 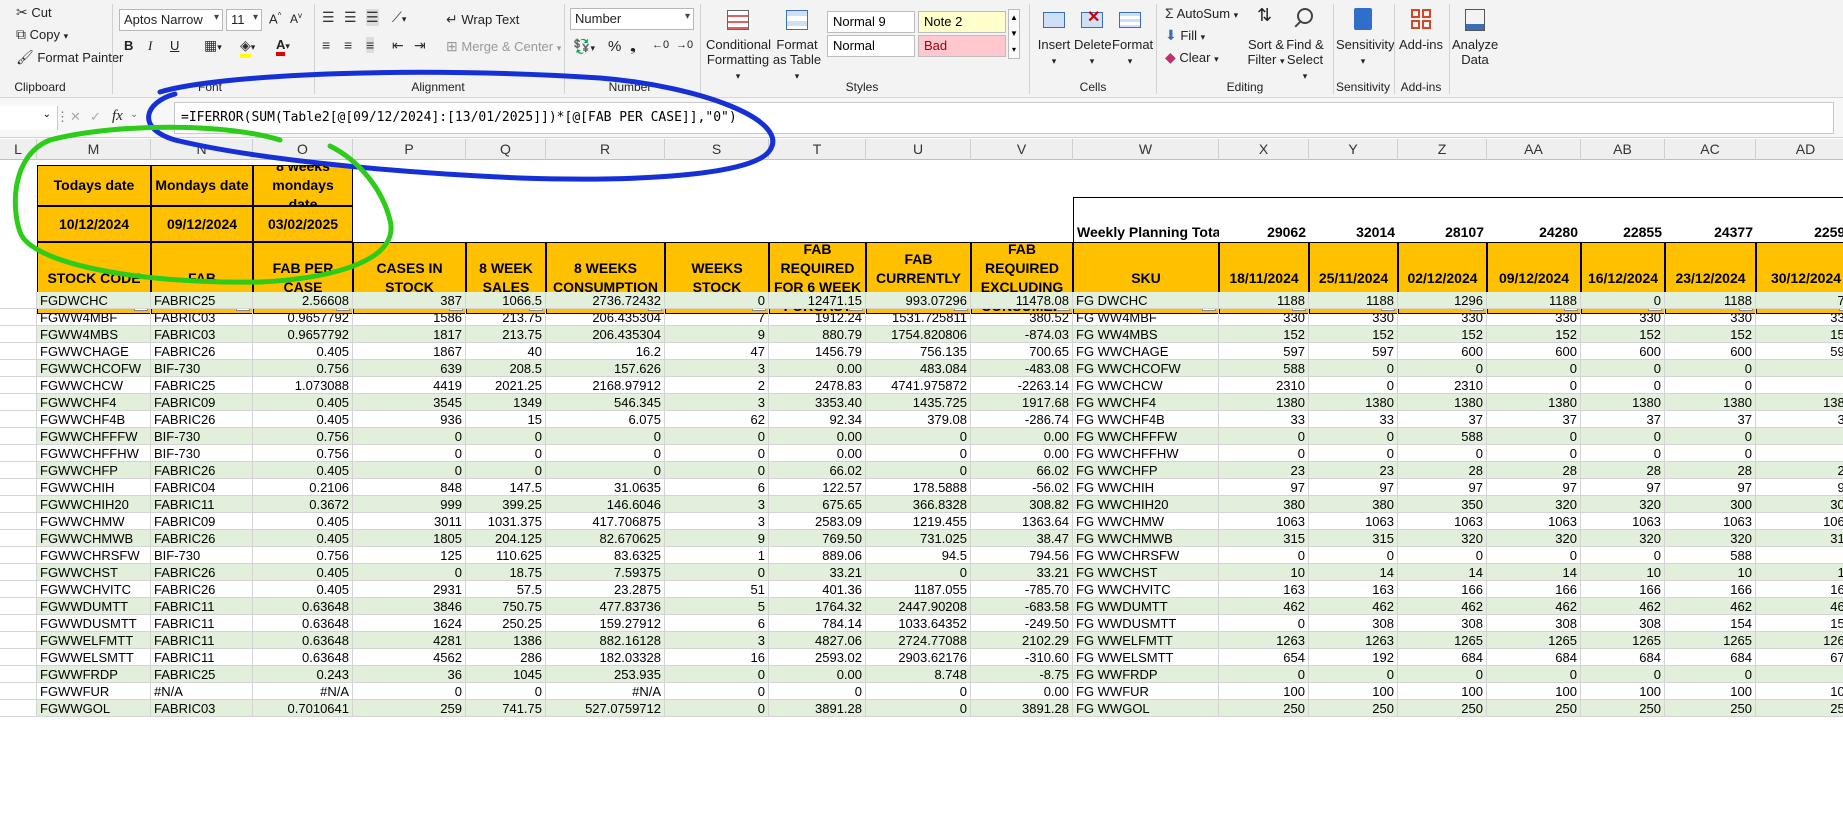 I want to click on decrease-font-button: Av, so click(x=296, y=18).